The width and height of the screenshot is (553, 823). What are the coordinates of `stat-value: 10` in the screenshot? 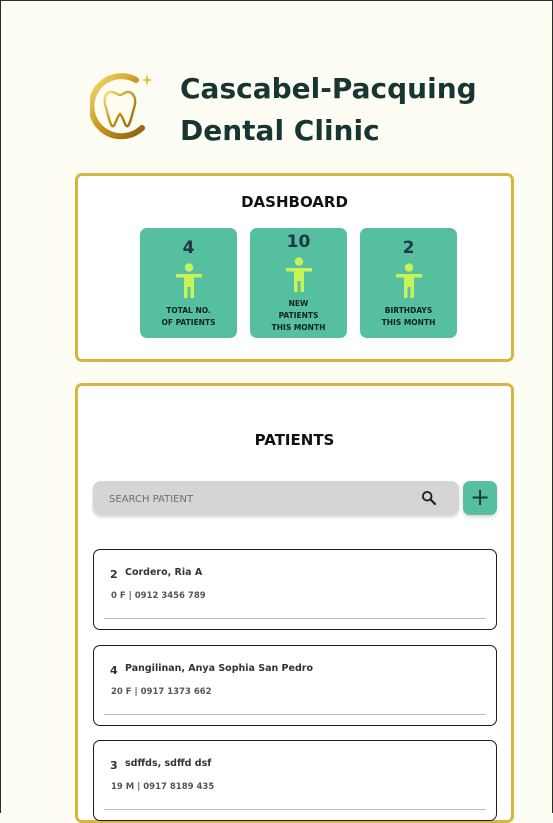 It's located at (298, 242).